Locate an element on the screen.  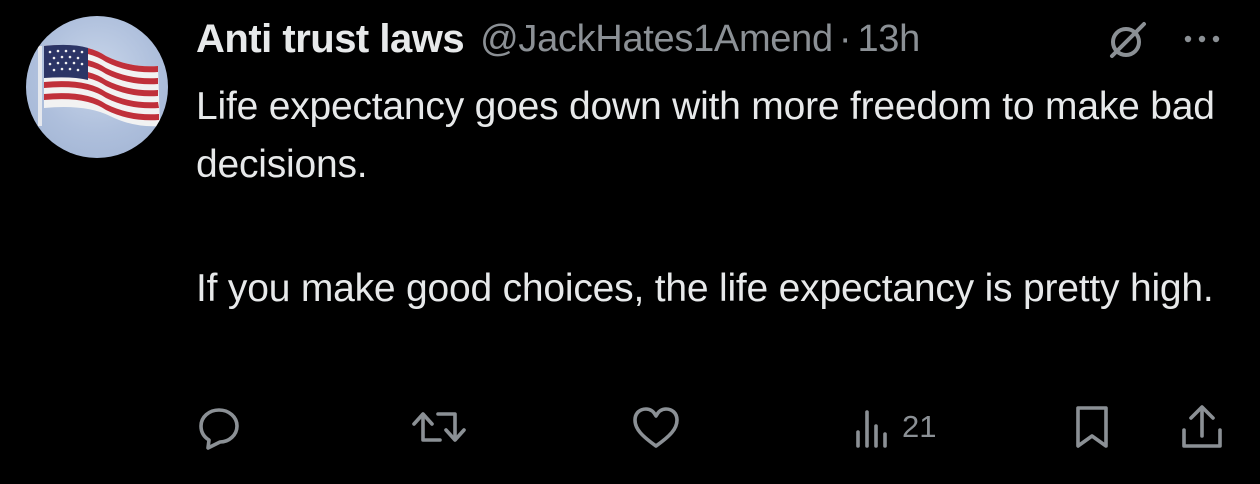
user-handle: @JackHates1Amend is located at coordinates (656, 39).